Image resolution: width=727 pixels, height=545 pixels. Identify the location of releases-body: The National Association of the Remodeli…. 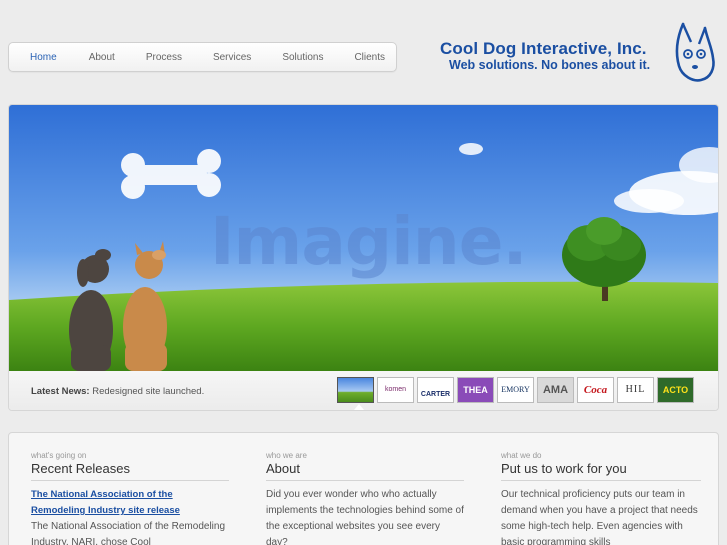
(128, 533).